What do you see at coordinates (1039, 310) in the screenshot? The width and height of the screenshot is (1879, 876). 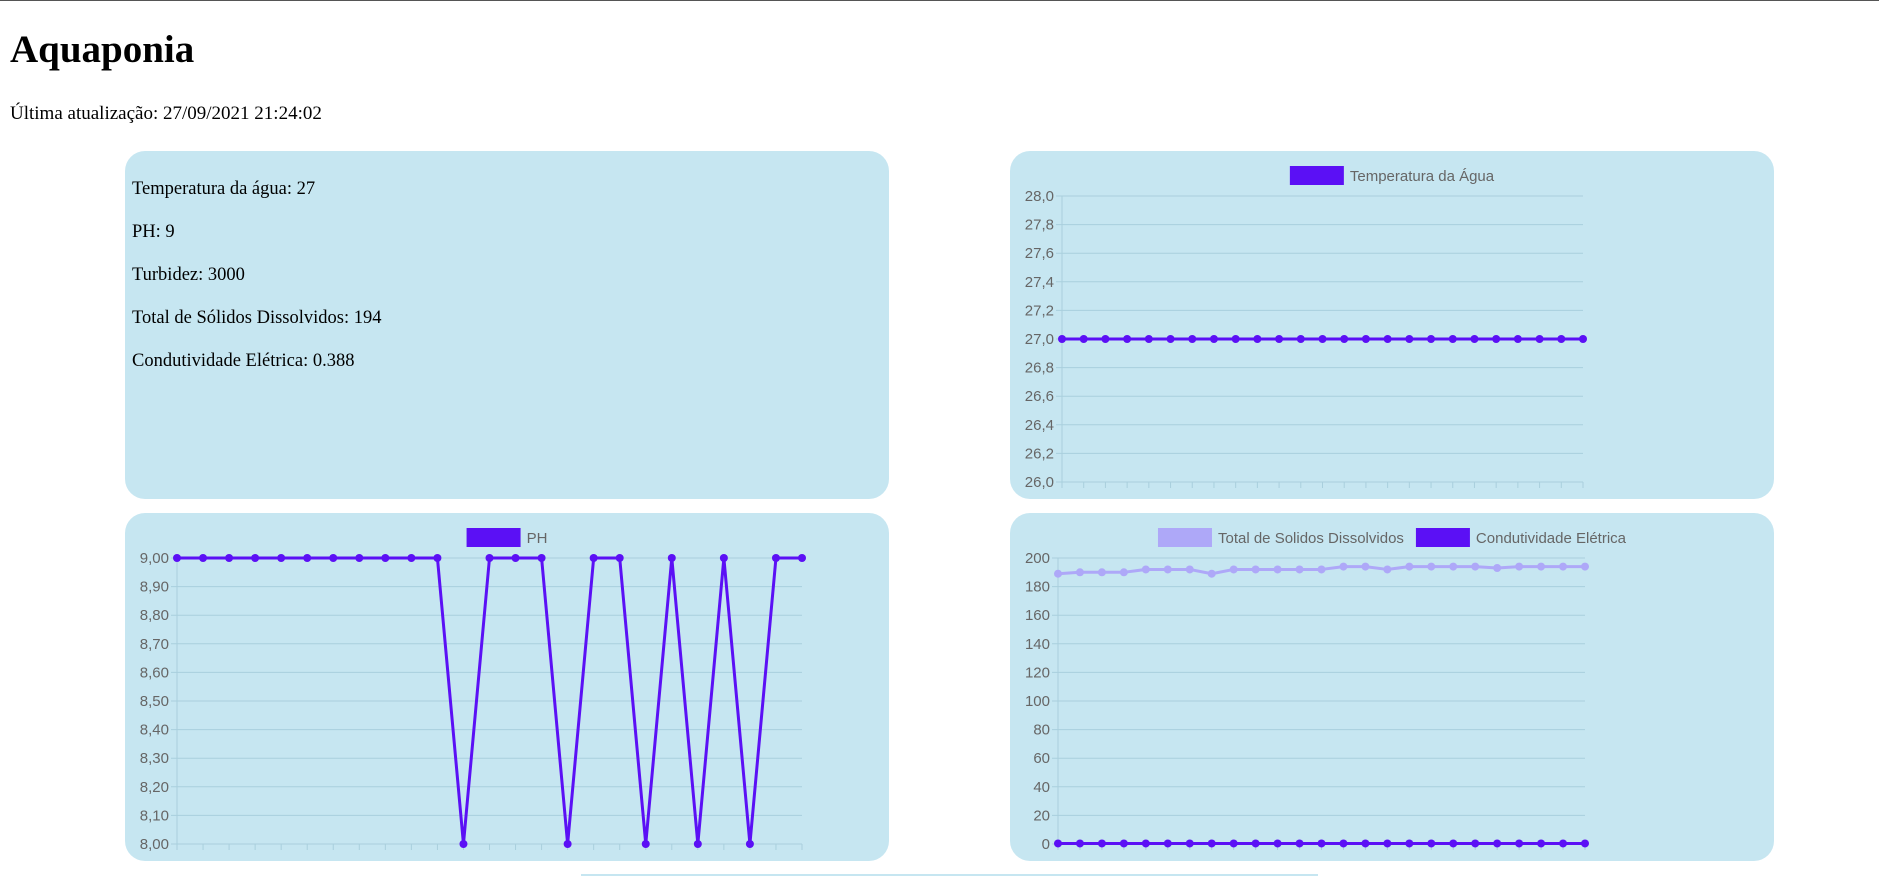 I see `y-tick-label: 27,2` at bounding box center [1039, 310].